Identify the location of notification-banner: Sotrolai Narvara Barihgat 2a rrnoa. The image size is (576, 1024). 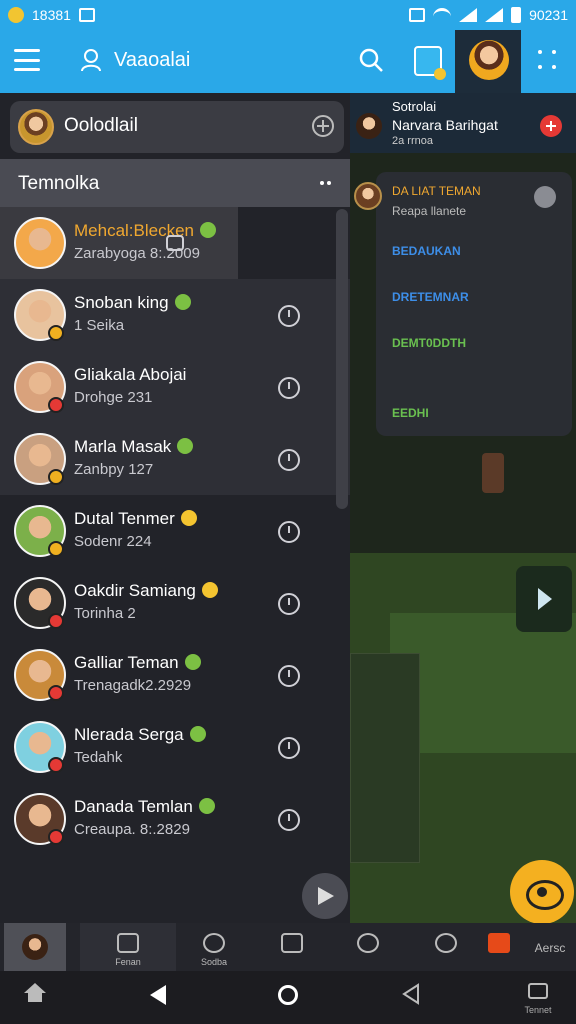
(463, 123).